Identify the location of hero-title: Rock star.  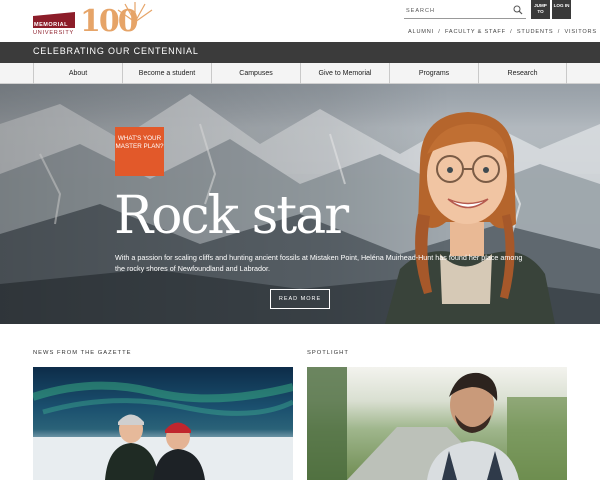
(231, 216).